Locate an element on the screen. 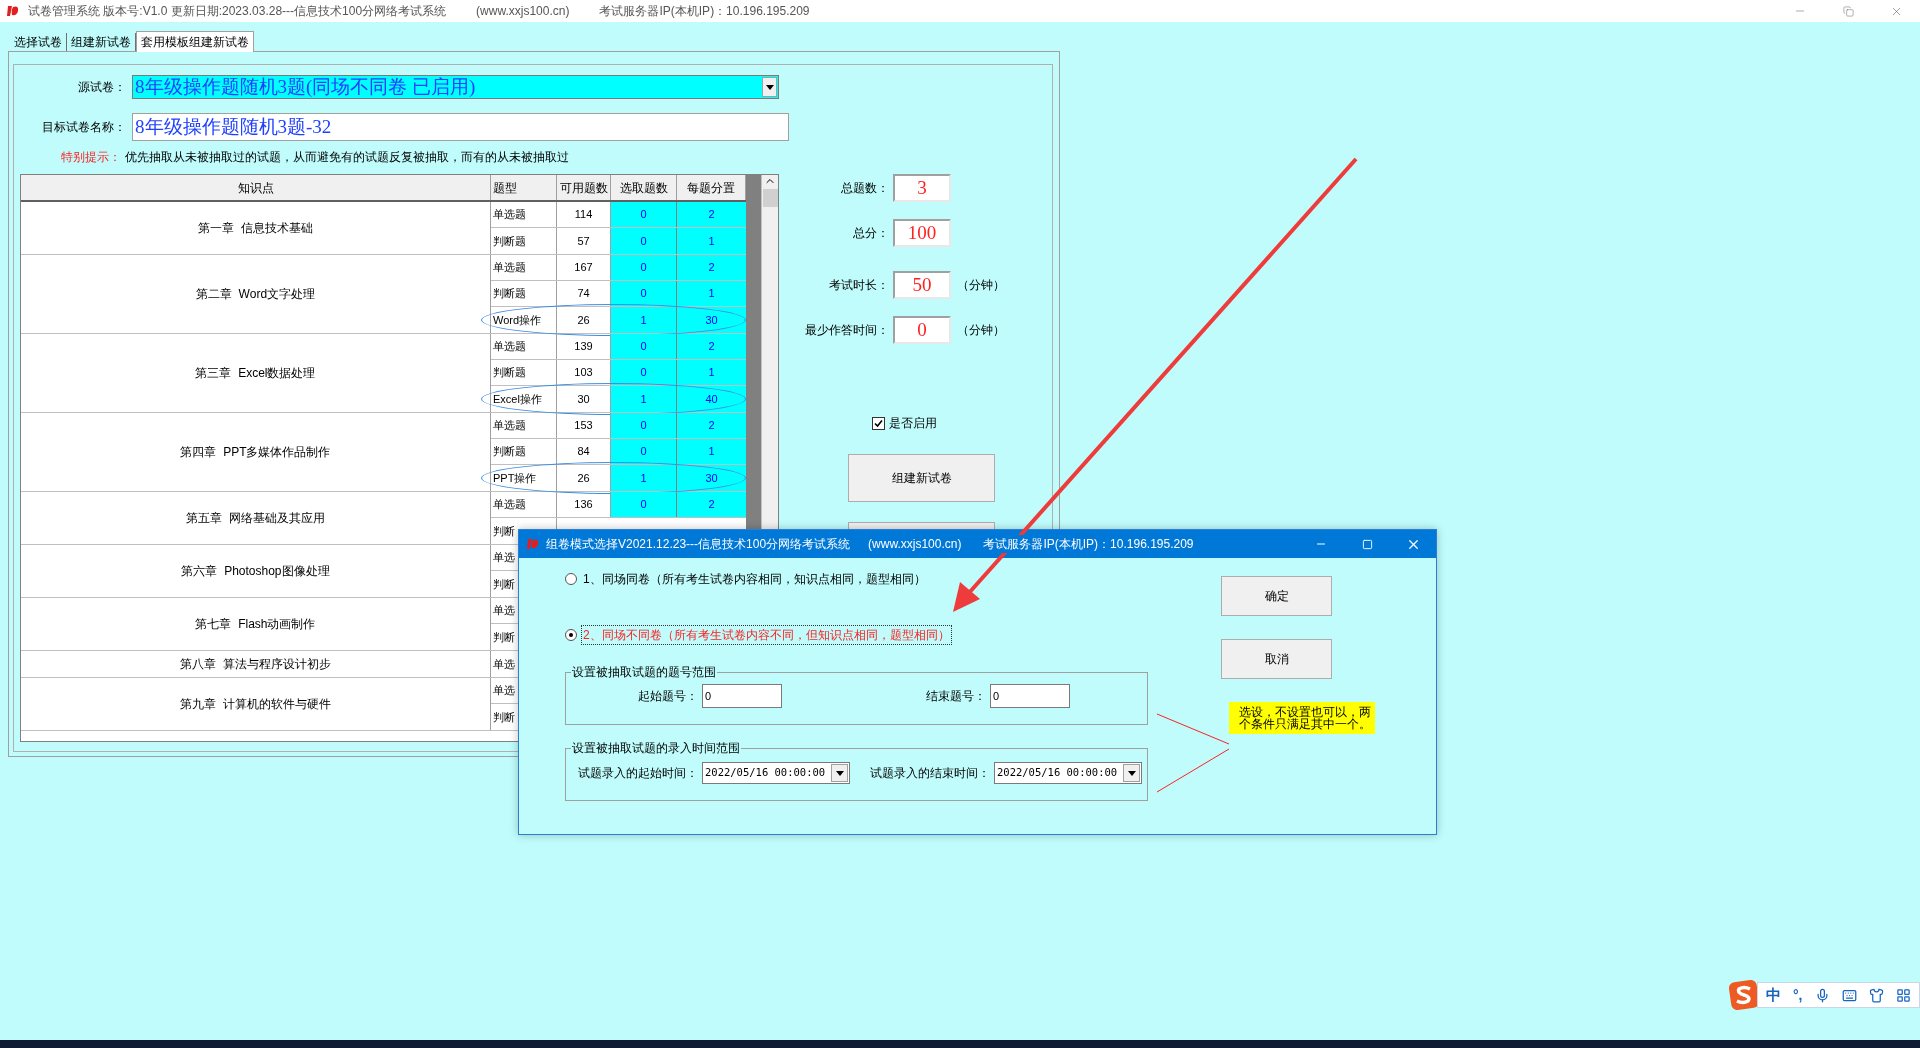 This screenshot has width=1920, height=1048. field-label: 考试时长： is located at coordinates (858, 285).